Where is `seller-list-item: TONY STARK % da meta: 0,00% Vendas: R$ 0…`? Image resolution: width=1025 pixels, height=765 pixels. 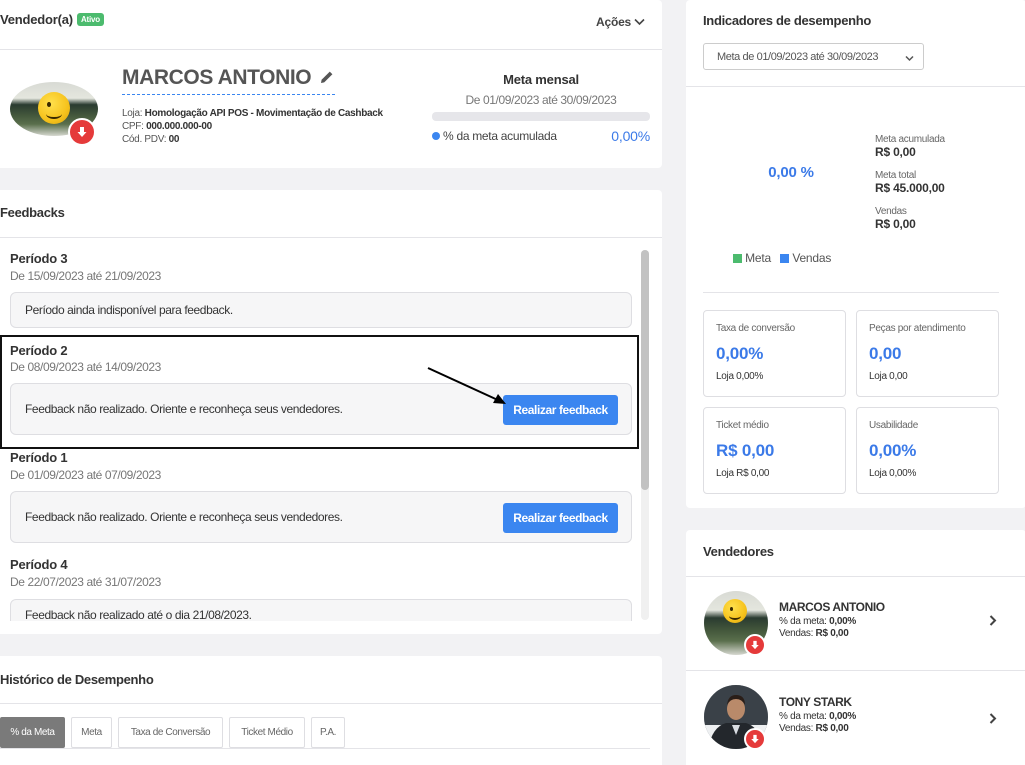
seller-list-item: TONY STARK % da meta: 0,00% Vendas: R$ 0… is located at coordinates (855, 718).